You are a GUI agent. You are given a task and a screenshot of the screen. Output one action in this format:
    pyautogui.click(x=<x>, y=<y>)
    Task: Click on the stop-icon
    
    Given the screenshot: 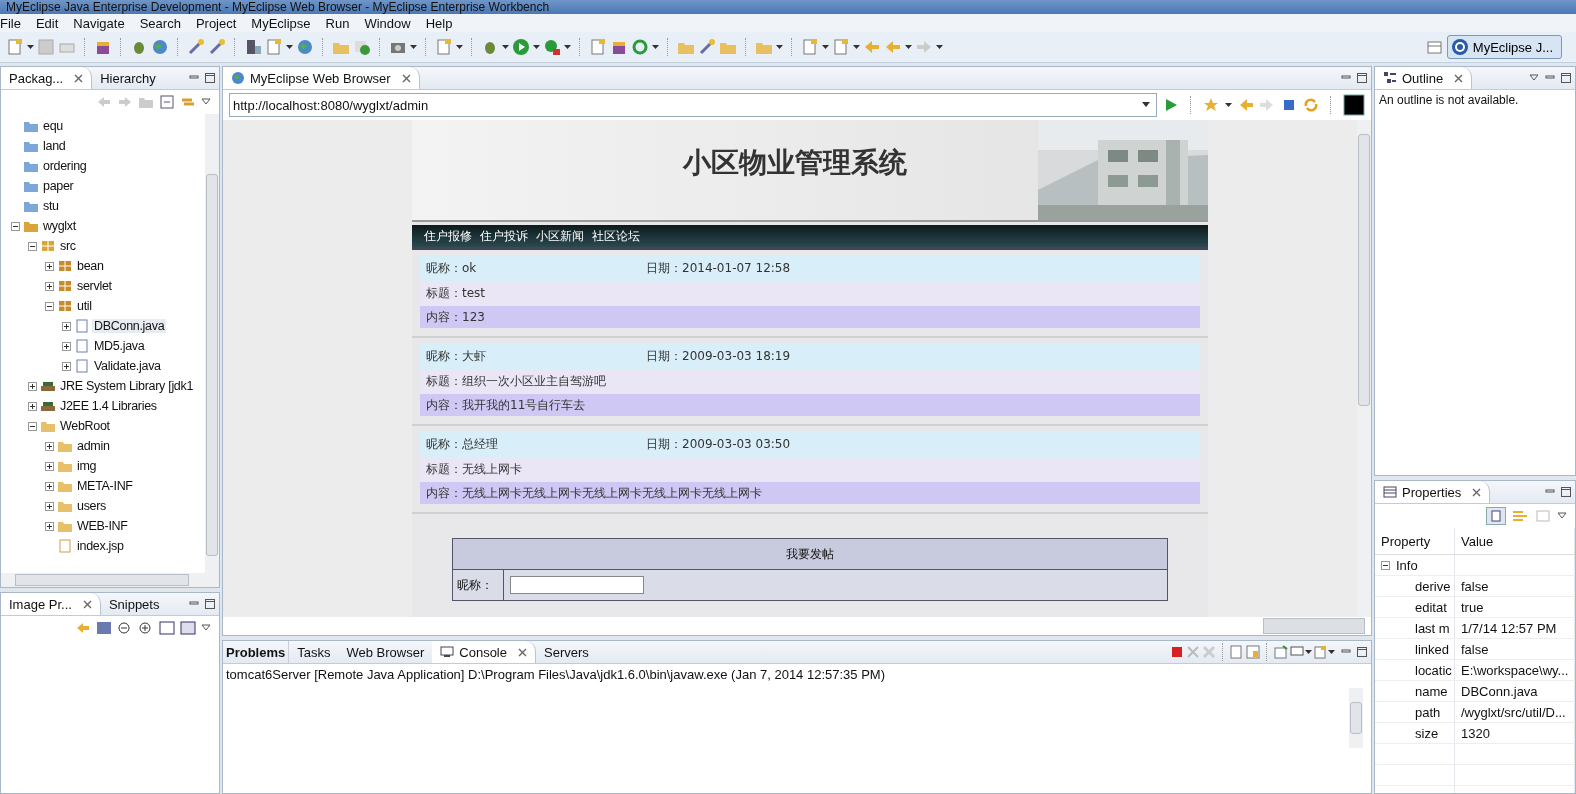 What is the action you would take?
    pyautogui.click(x=1177, y=652)
    